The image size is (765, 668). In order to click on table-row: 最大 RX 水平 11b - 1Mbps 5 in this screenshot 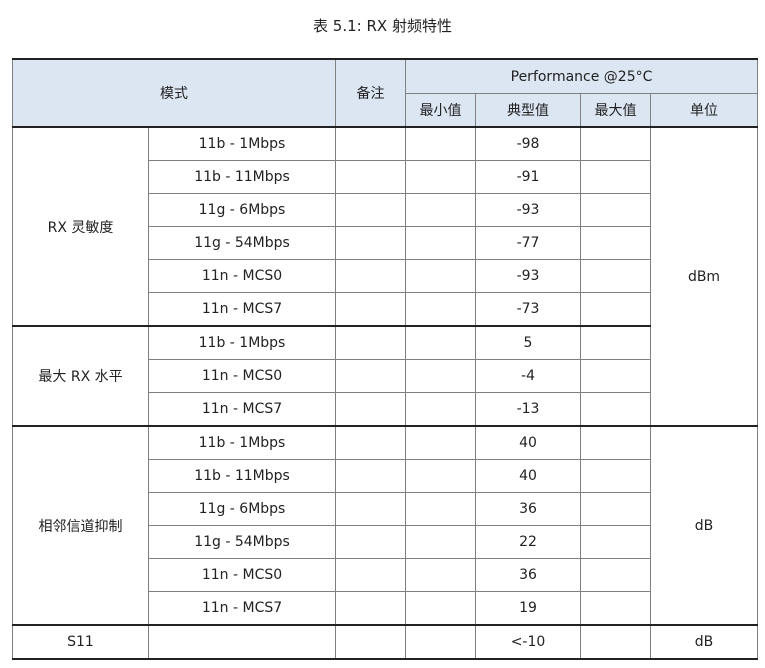, I will do `click(385, 376)`.